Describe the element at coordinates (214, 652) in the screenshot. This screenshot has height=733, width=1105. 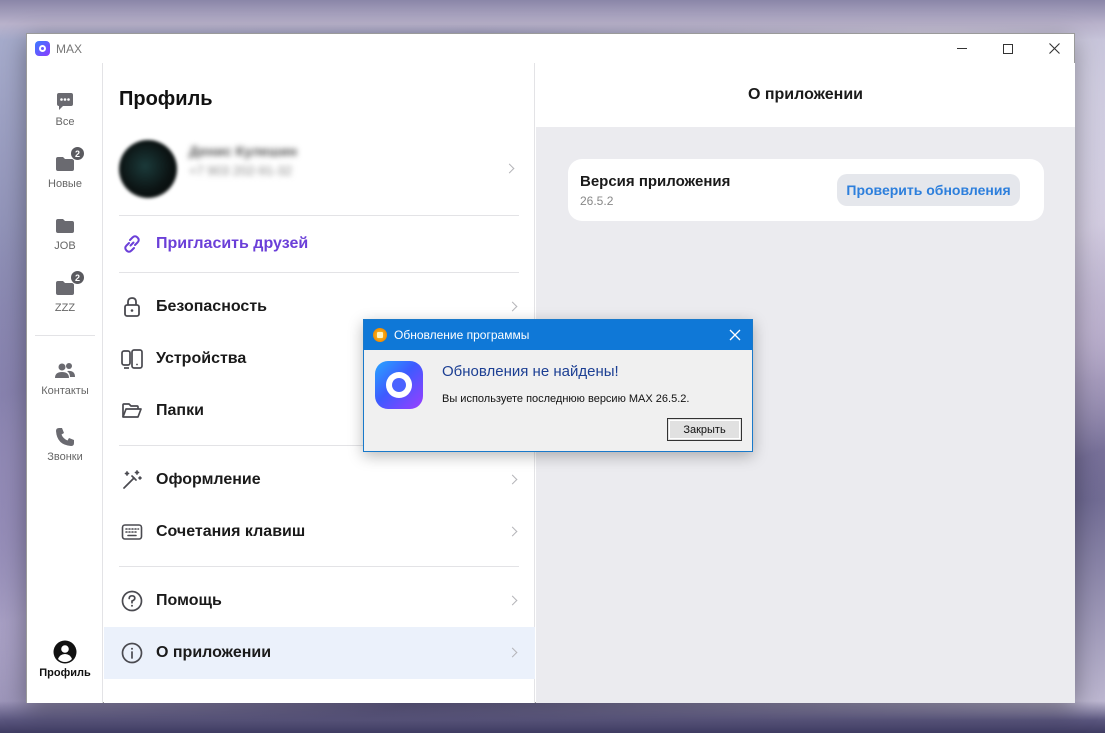
I see `settings-item-label: О приложении` at that location.